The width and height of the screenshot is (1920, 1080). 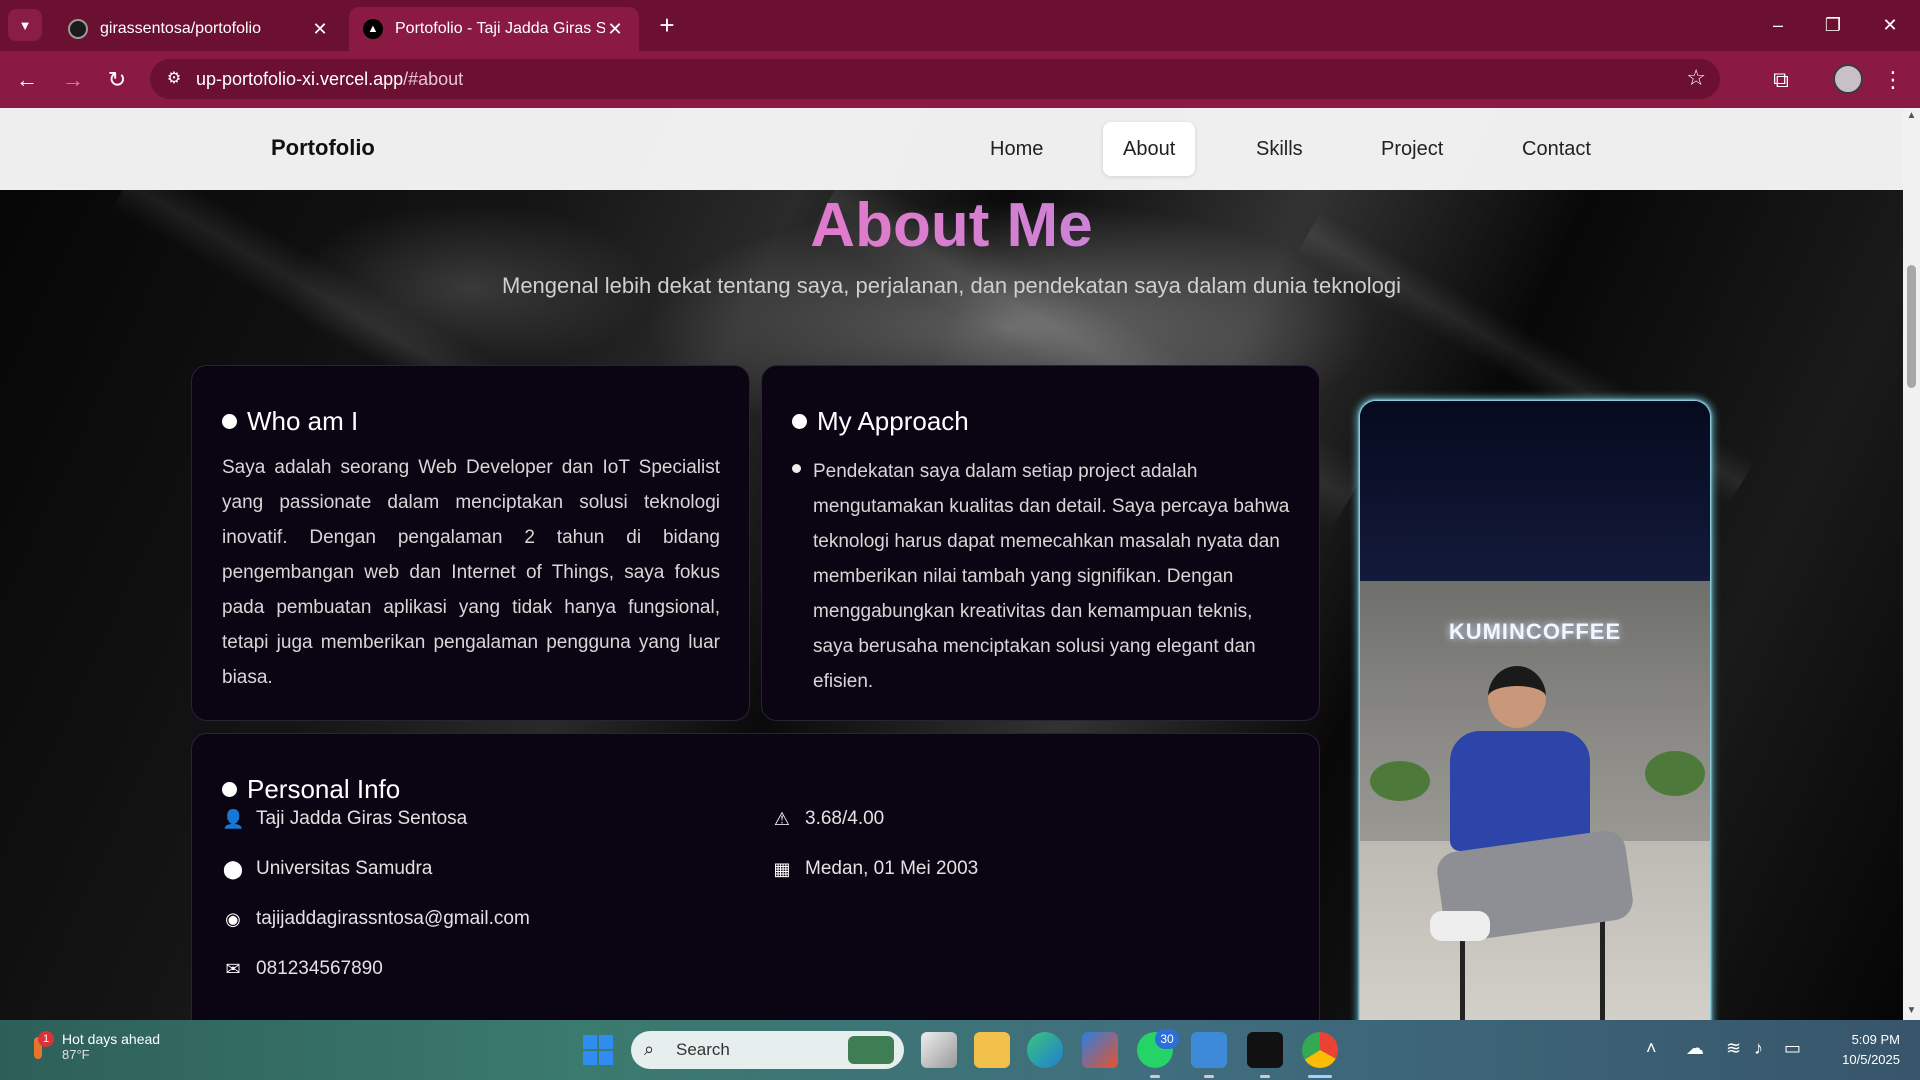 What do you see at coordinates (27, 80) in the screenshot?
I see `back-button: ←` at bounding box center [27, 80].